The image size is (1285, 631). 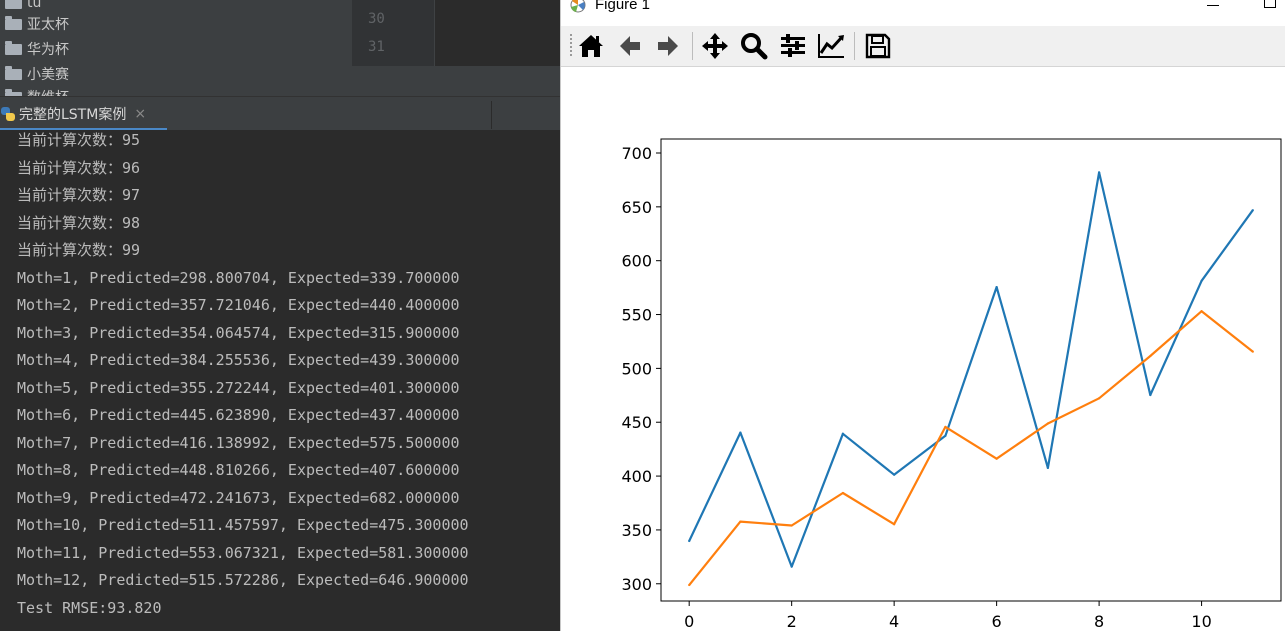 I want to click on run-tool-bar: 完整的LSTM案例 ×, so click(x=280, y=114).